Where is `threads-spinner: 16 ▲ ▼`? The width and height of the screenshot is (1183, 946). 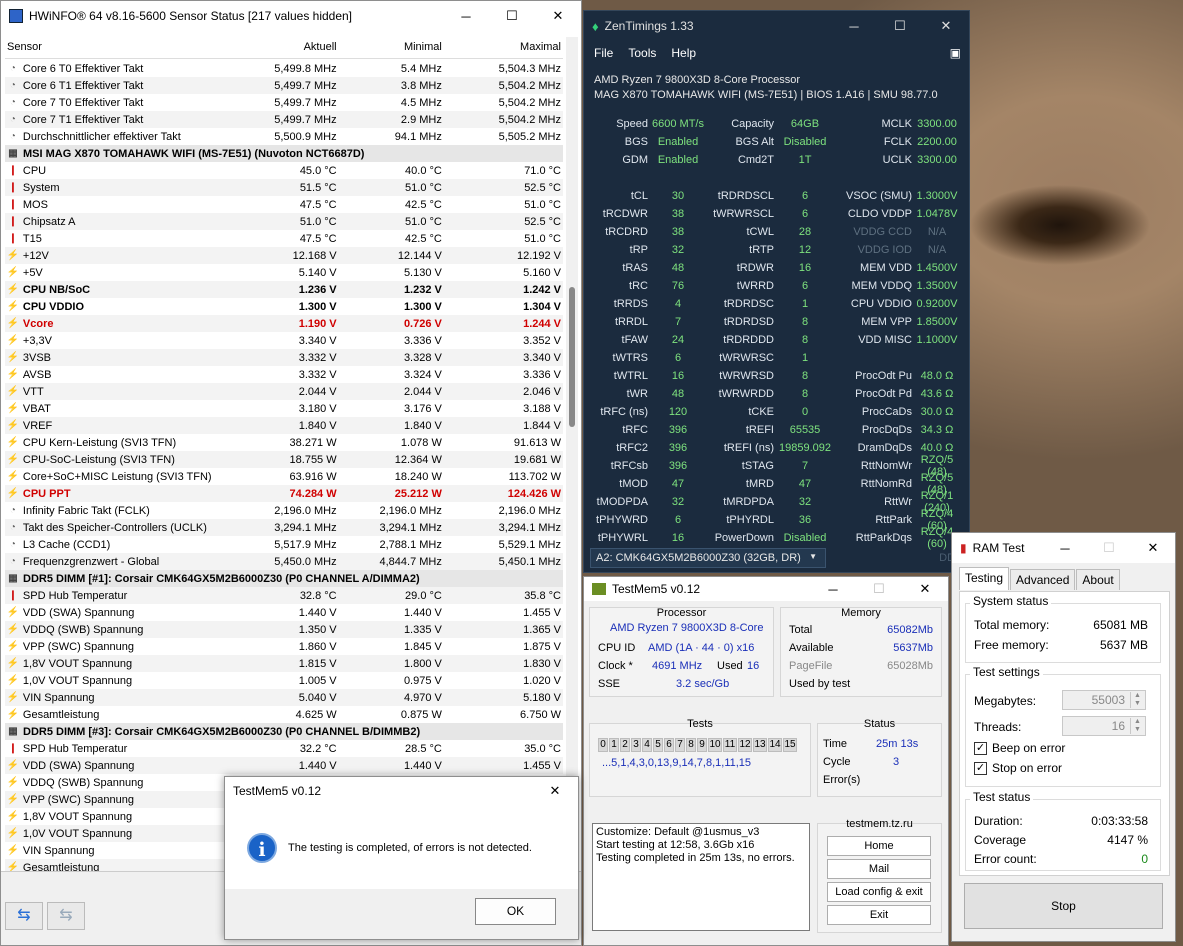
threads-spinner: 16 ▲ ▼ is located at coordinates (1104, 726).